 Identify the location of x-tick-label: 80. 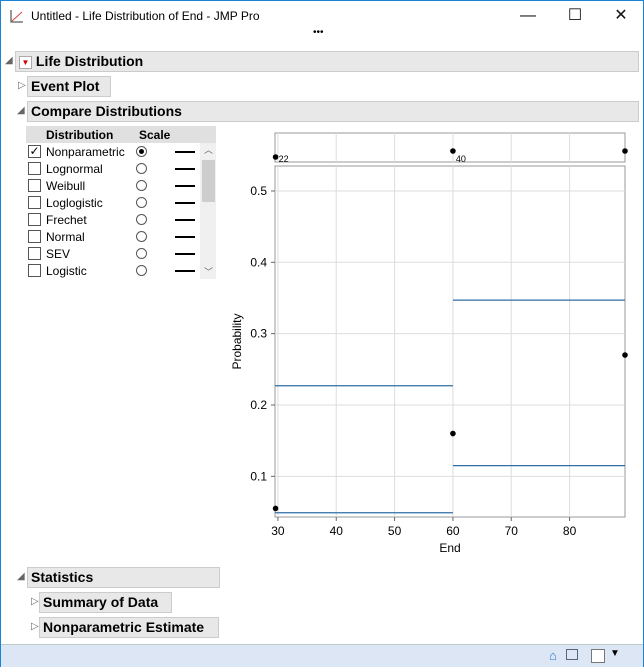
(570, 531).